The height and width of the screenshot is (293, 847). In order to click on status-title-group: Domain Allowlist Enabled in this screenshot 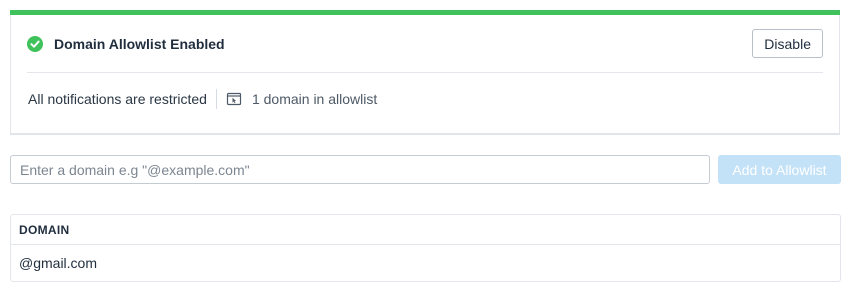, I will do `click(126, 43)`.